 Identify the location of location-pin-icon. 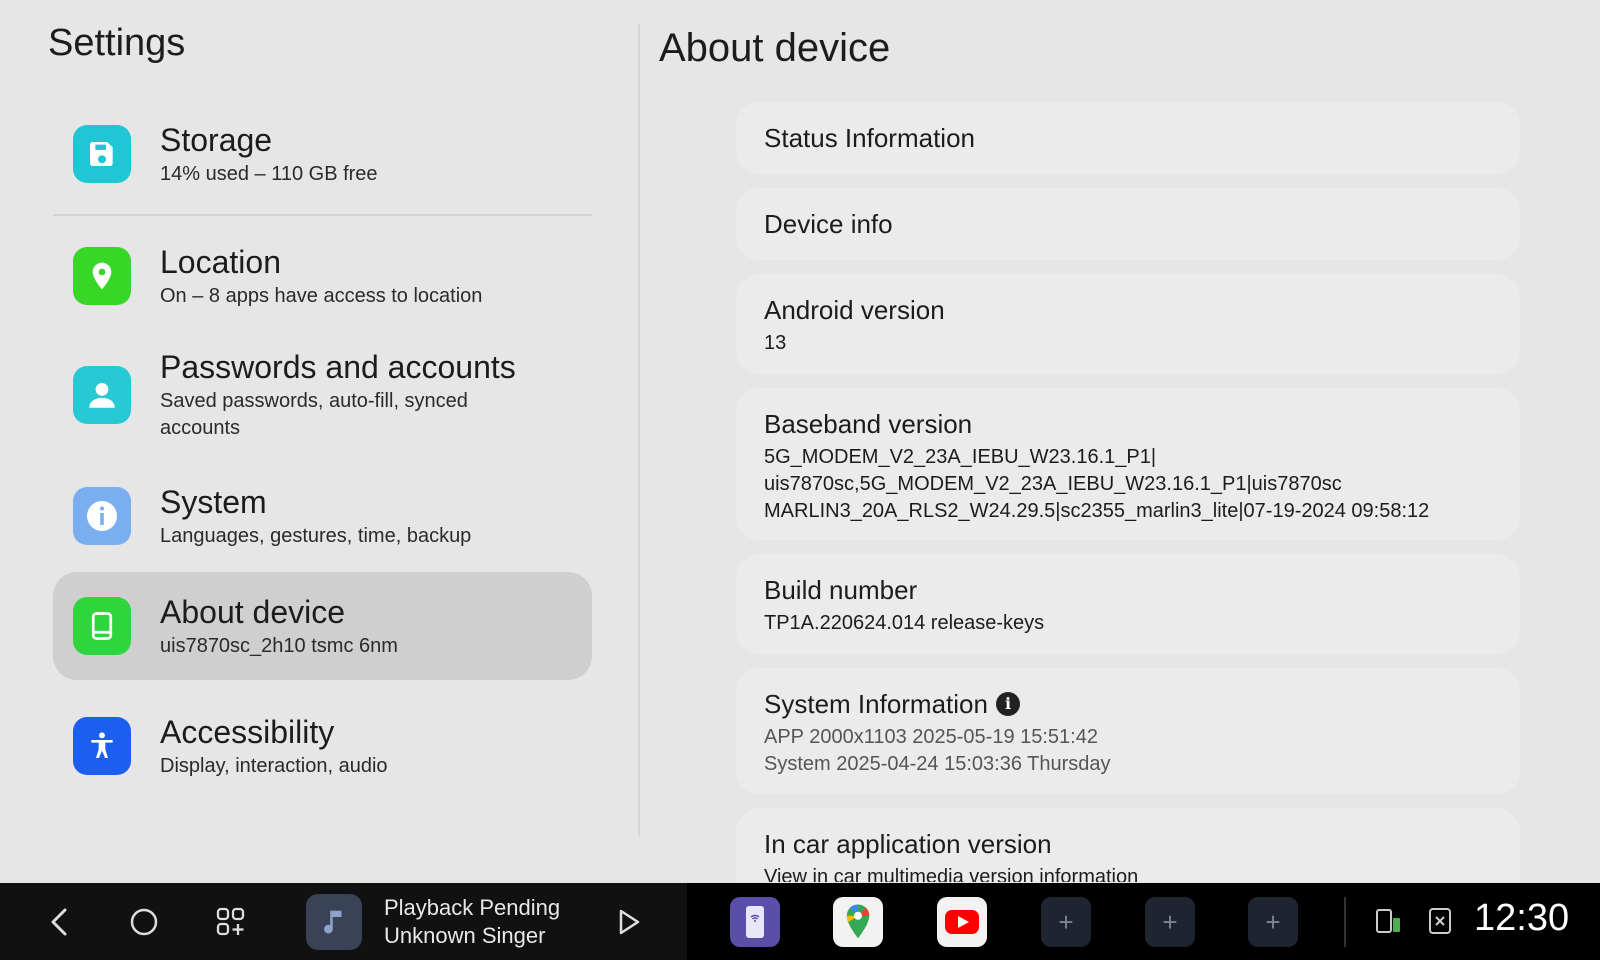
(102, 276).